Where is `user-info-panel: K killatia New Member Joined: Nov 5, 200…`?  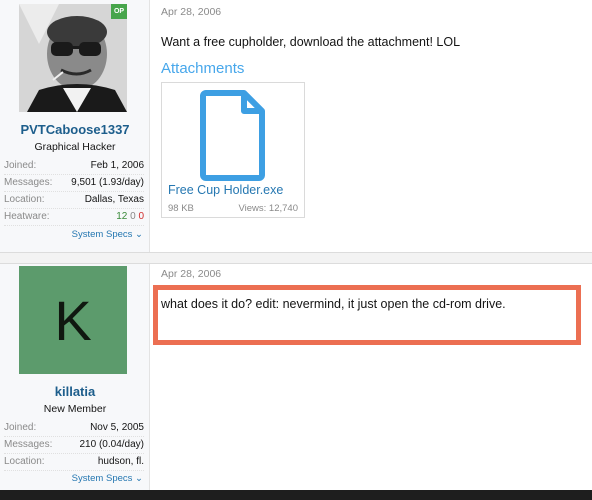
user-info-panel: K killatia New Member Joined: Nov 5, 200… is located at coordinates (75, 377).